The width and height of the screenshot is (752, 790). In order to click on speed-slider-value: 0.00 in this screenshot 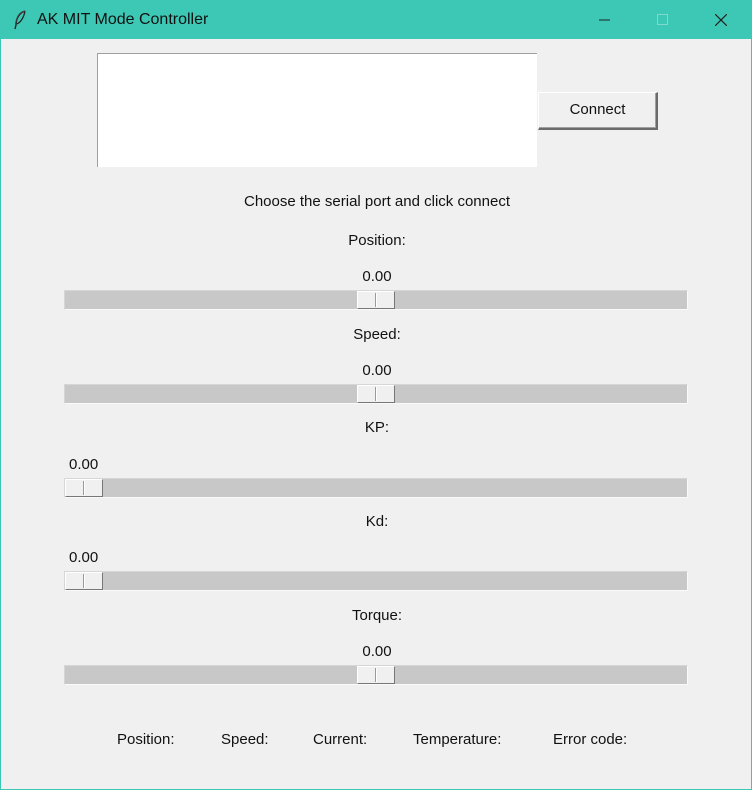, I will do `click(377, 370)`.